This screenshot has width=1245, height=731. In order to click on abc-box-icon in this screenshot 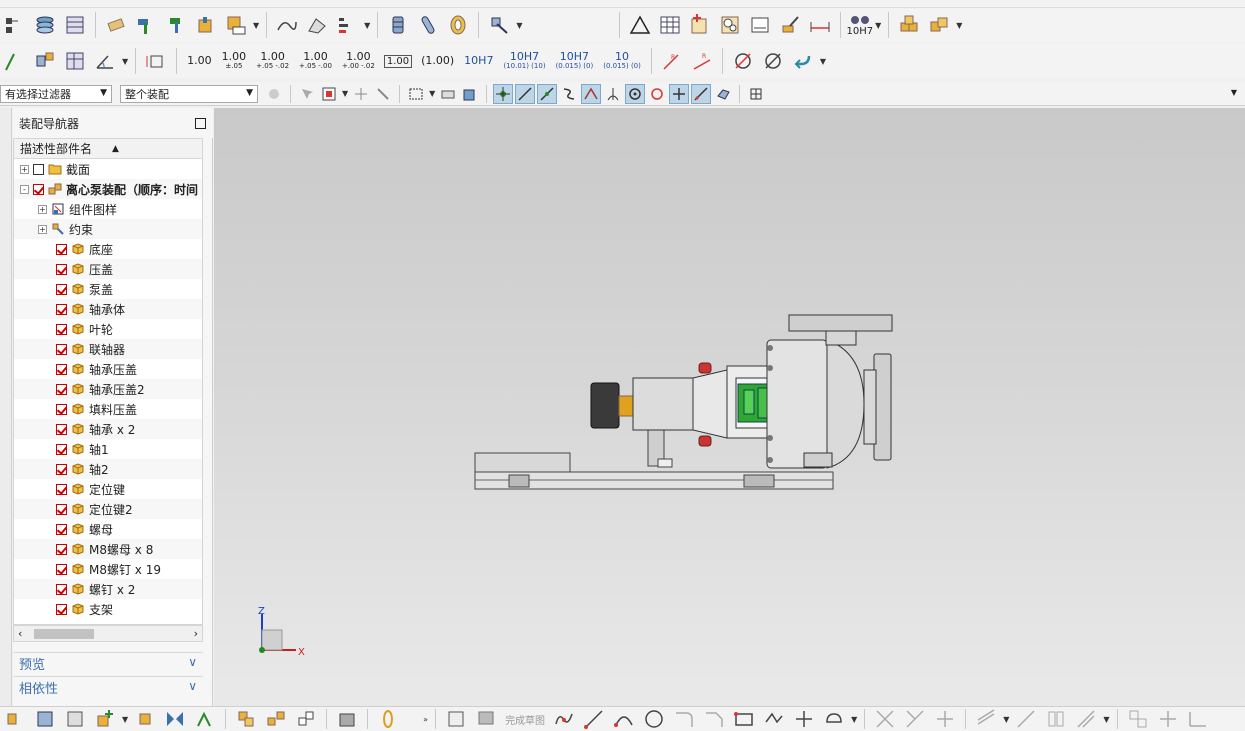, I will do `click(236, 25)`.